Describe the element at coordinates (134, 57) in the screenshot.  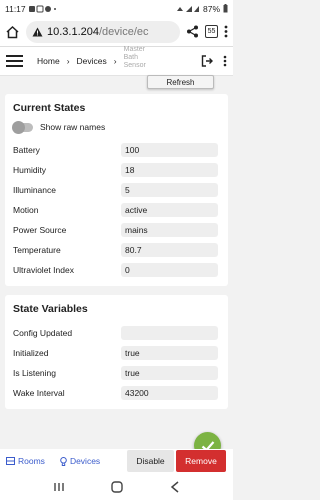
I see `breadcrumb-device: Master Bath Sensor` at that location.